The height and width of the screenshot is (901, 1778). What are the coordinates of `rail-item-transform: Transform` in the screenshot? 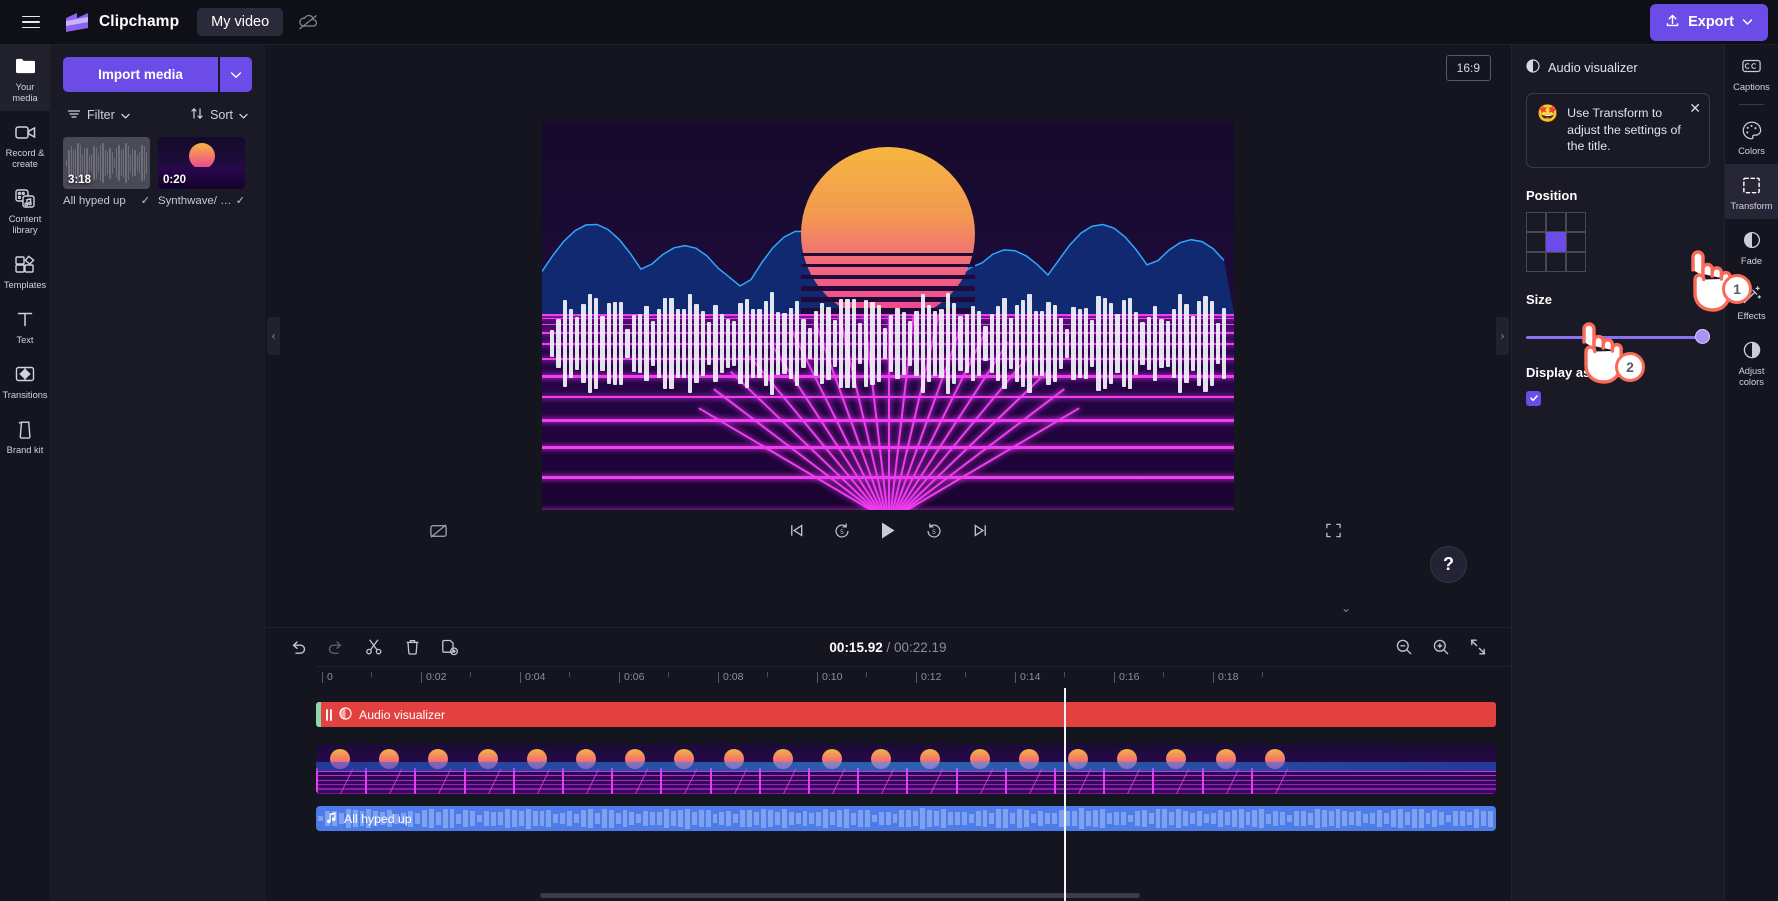 It's located at (1751, 191).